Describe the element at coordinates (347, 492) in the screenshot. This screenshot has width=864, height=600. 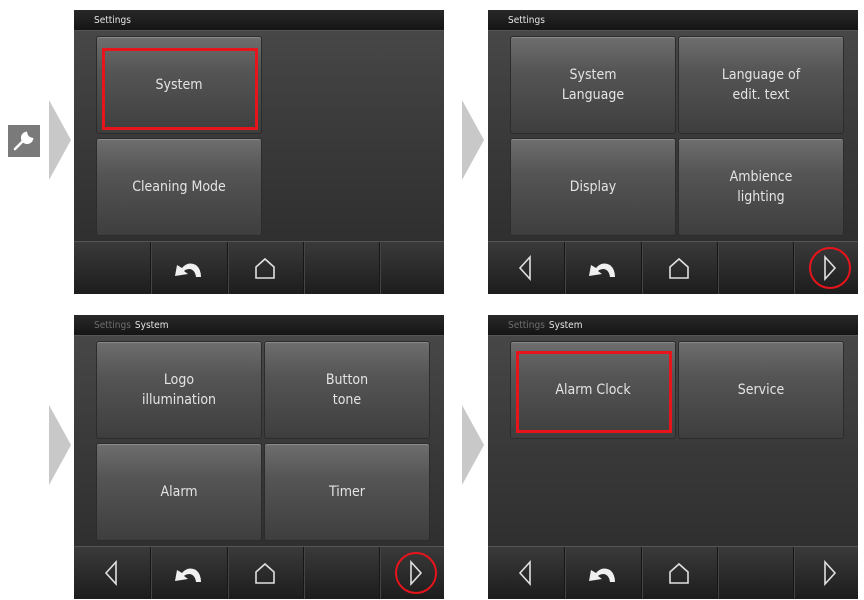
I see `timer-button: Timer` at that location.